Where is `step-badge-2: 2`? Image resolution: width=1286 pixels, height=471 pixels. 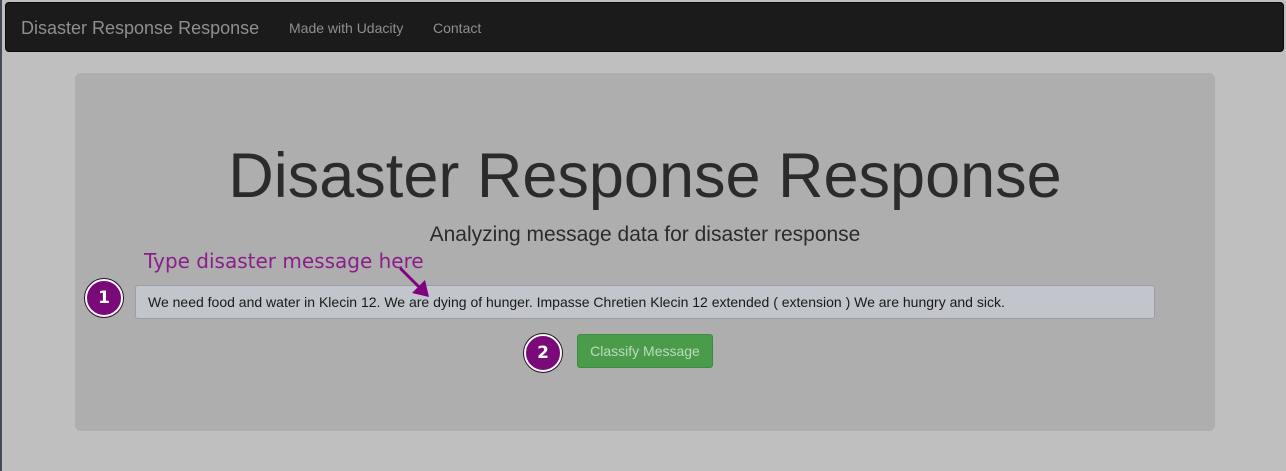 step-badge-2: 2 is located at coordinates (543, 353).